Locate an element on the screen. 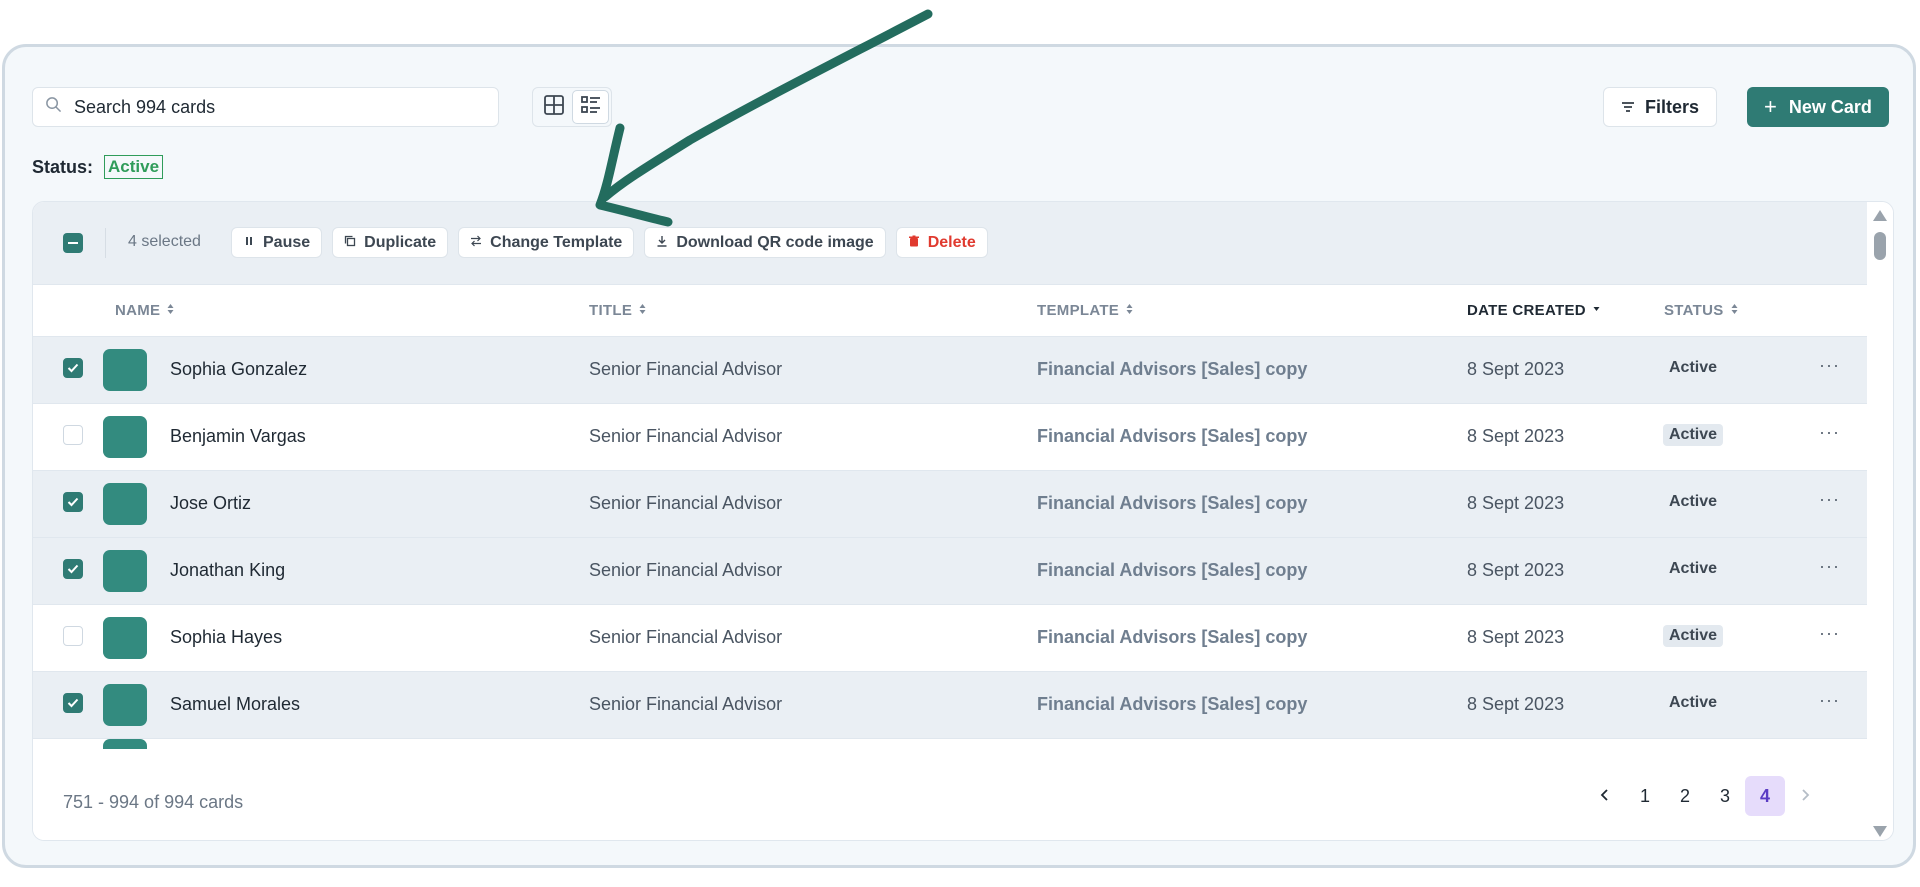 Image resolution: width=1920 pixels, height=887 pixels. page-3-button: 3 is located at coordinates (1725, 796).